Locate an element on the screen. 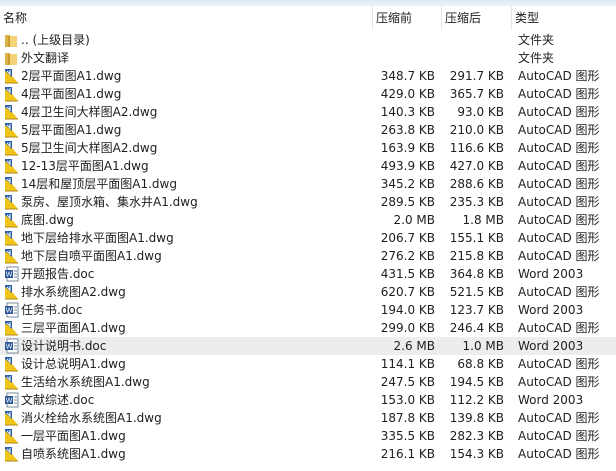 This screenshot has height=471, width=616. column-header: 名称 压缩前 压缩后 类型 is located at coordinates (308, 18).